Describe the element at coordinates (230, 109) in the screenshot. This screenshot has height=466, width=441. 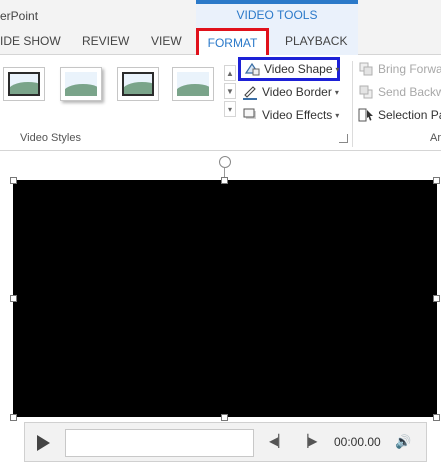
I see `gallery-more-icon: ▾` at that location.